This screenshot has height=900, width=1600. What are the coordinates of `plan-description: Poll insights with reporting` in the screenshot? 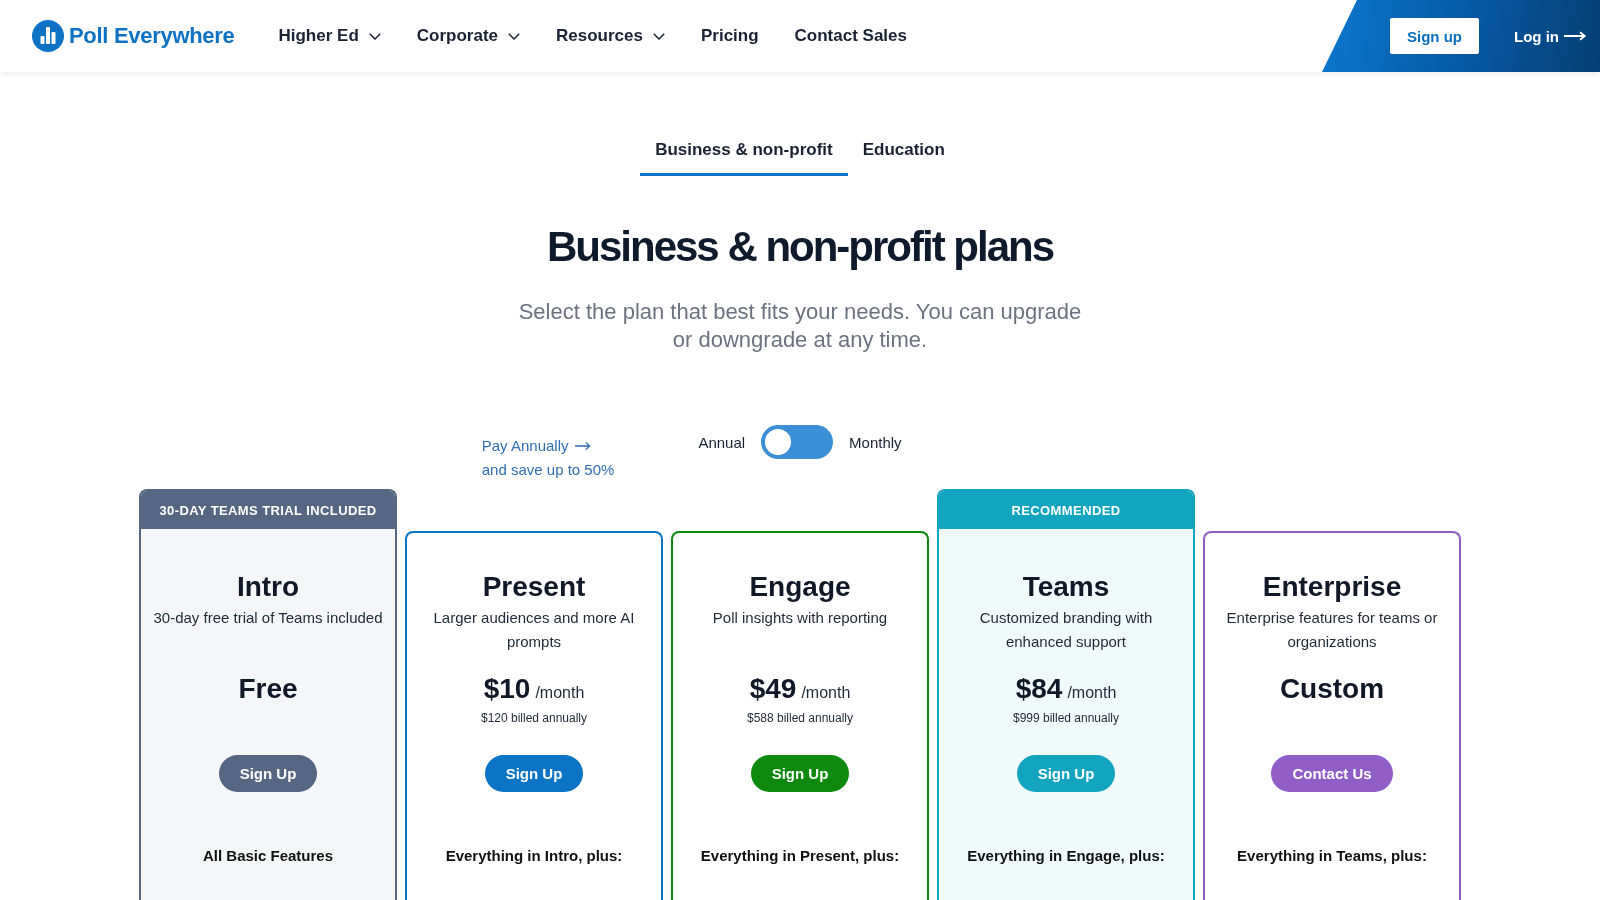 It's located at (800, 618).